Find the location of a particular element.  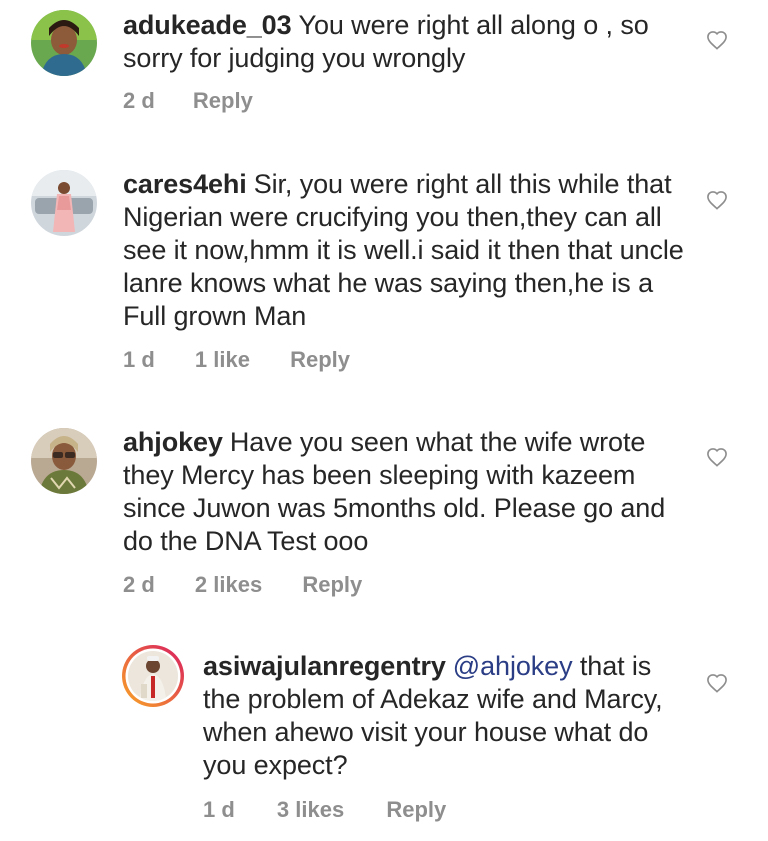

comment-username: asiwajulanregentry is located at coordinates (324, 666).